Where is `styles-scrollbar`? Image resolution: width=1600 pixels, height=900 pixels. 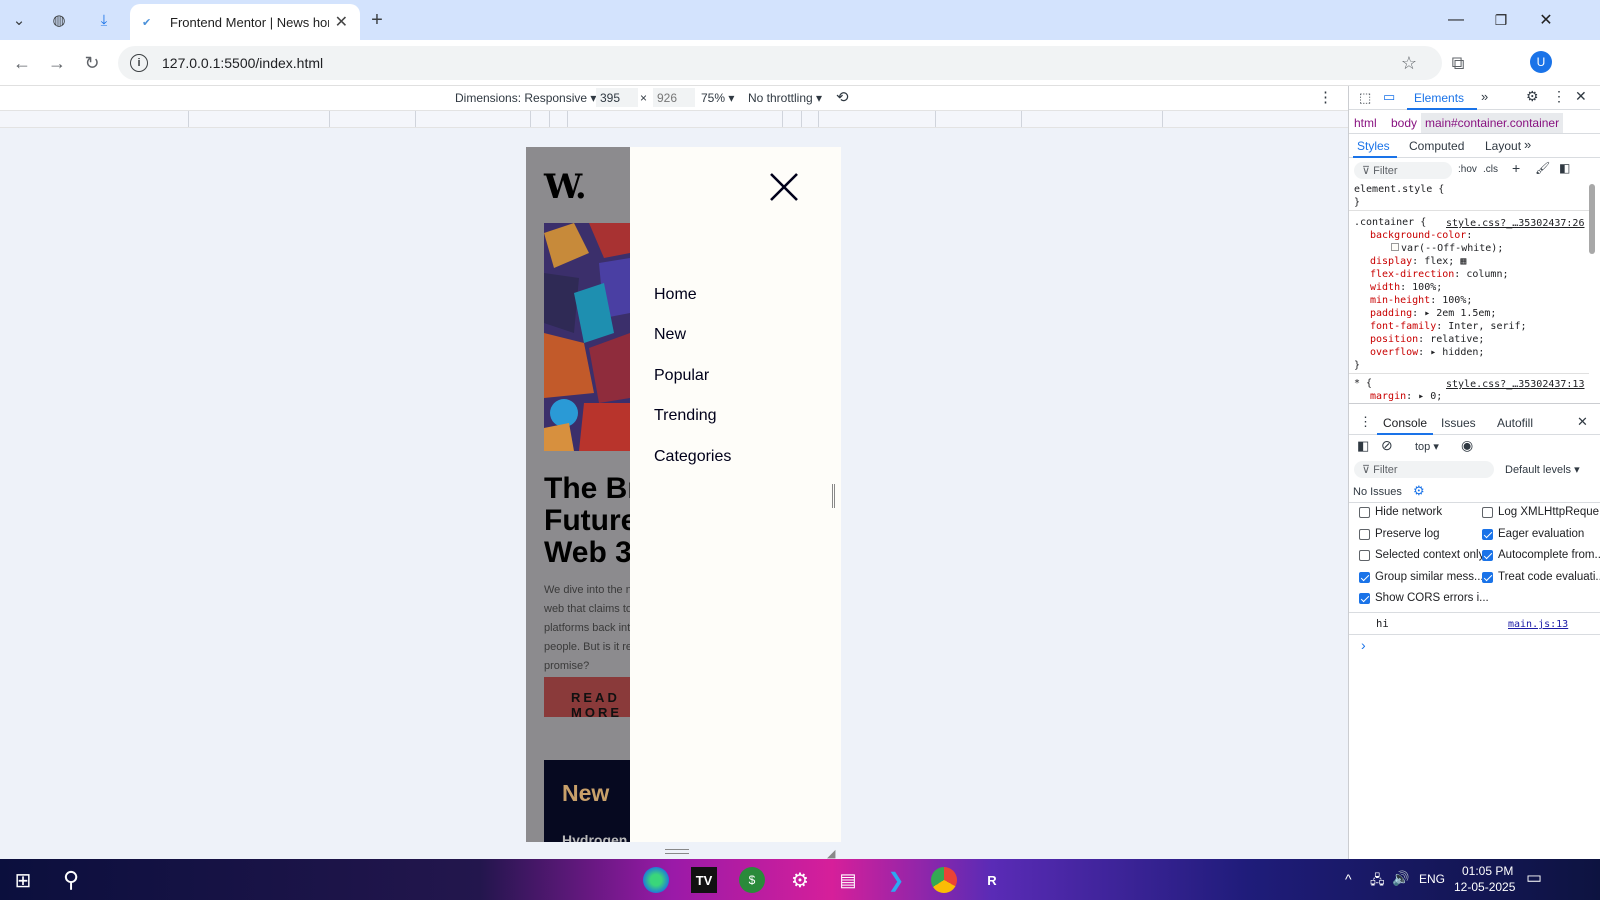 styles-scrollbar is located at coordinates (1592, 219).